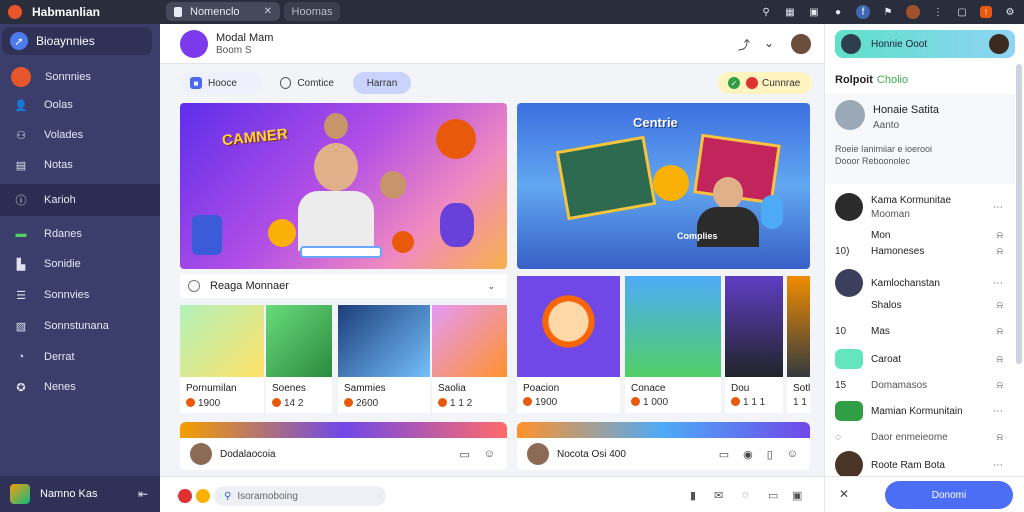 The width and height of the screenshot is (1024, 512). Describe the element at coordinates (673, 344) in the screenshot. I see `media-card: Conace 1 000` at that location.